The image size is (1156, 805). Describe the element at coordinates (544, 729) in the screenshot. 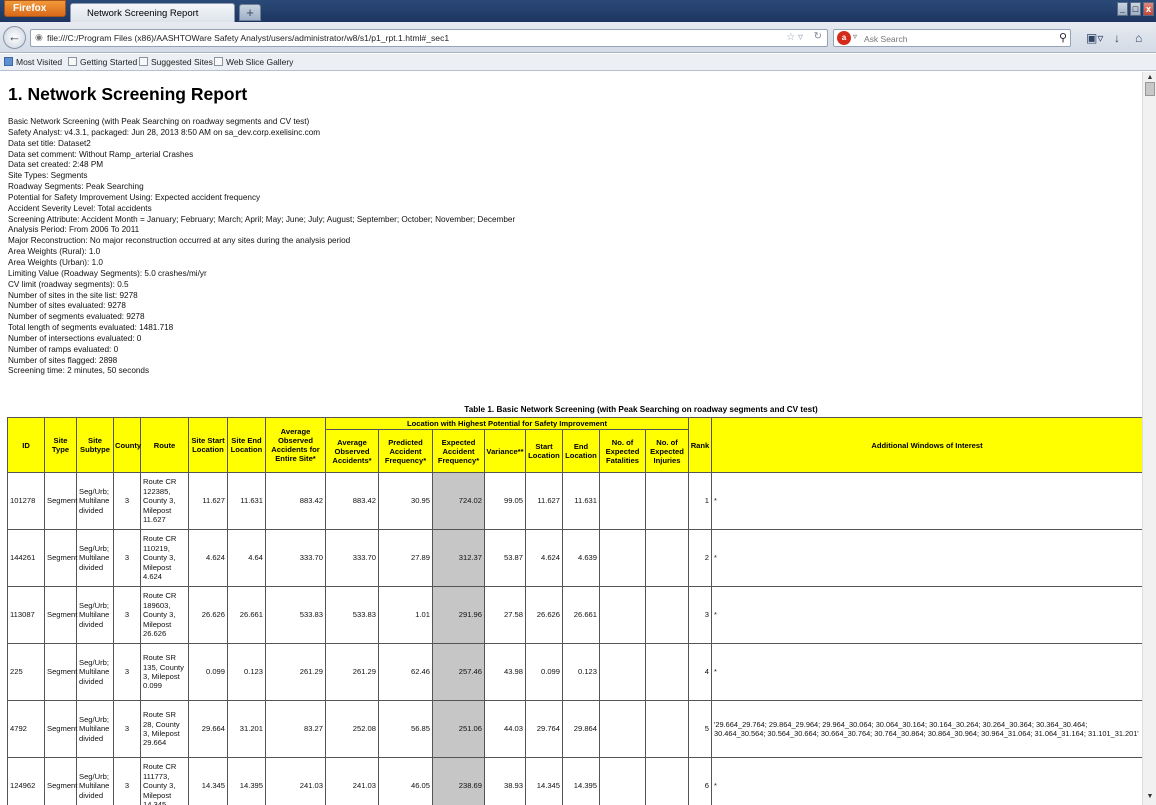

I see `cell-start-location: 29.764` at that location.